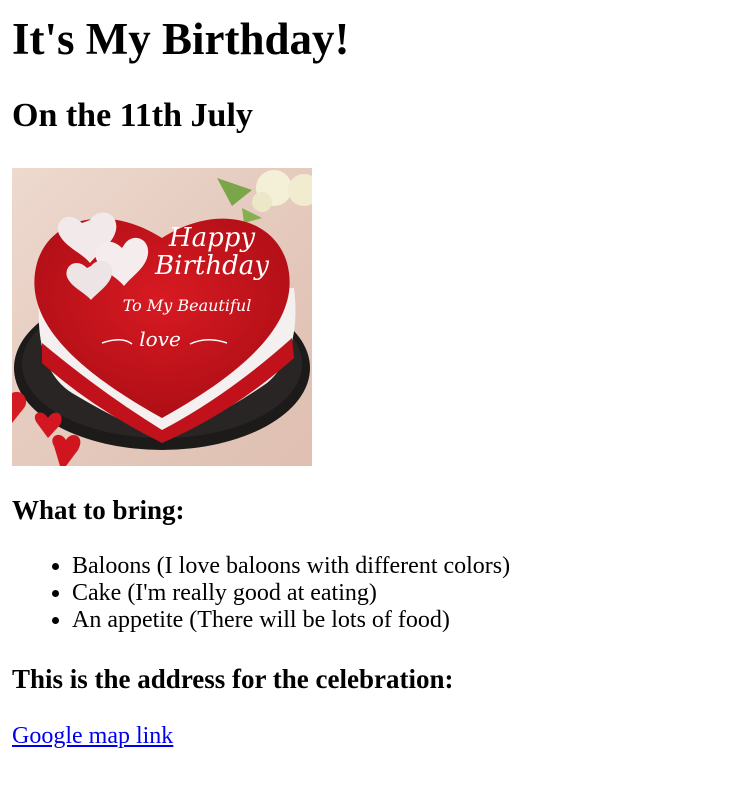  I want to click on page-subtitle: On the 11th July, so click(132, 115).